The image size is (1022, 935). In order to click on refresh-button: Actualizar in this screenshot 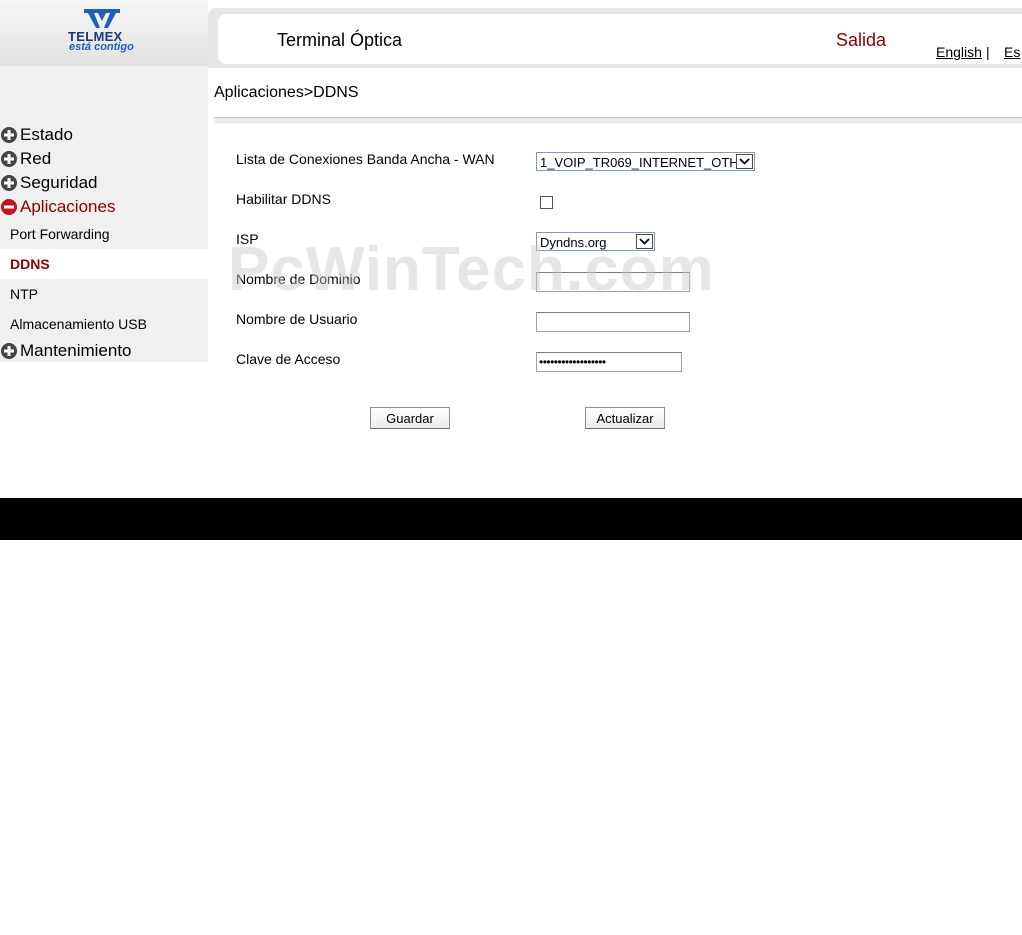, I will do `click(625, 418)`.